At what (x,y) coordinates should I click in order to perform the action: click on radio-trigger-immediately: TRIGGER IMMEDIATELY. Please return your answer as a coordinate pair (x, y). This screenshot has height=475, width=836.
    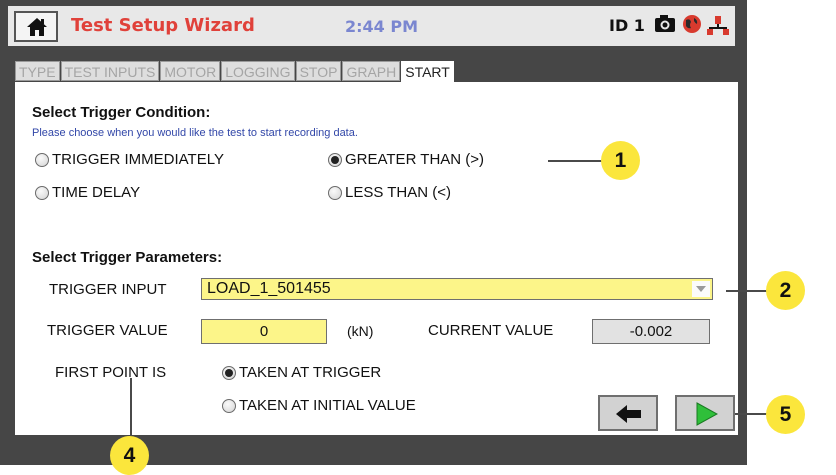
    Looking at the image, I should click on (129, 159).